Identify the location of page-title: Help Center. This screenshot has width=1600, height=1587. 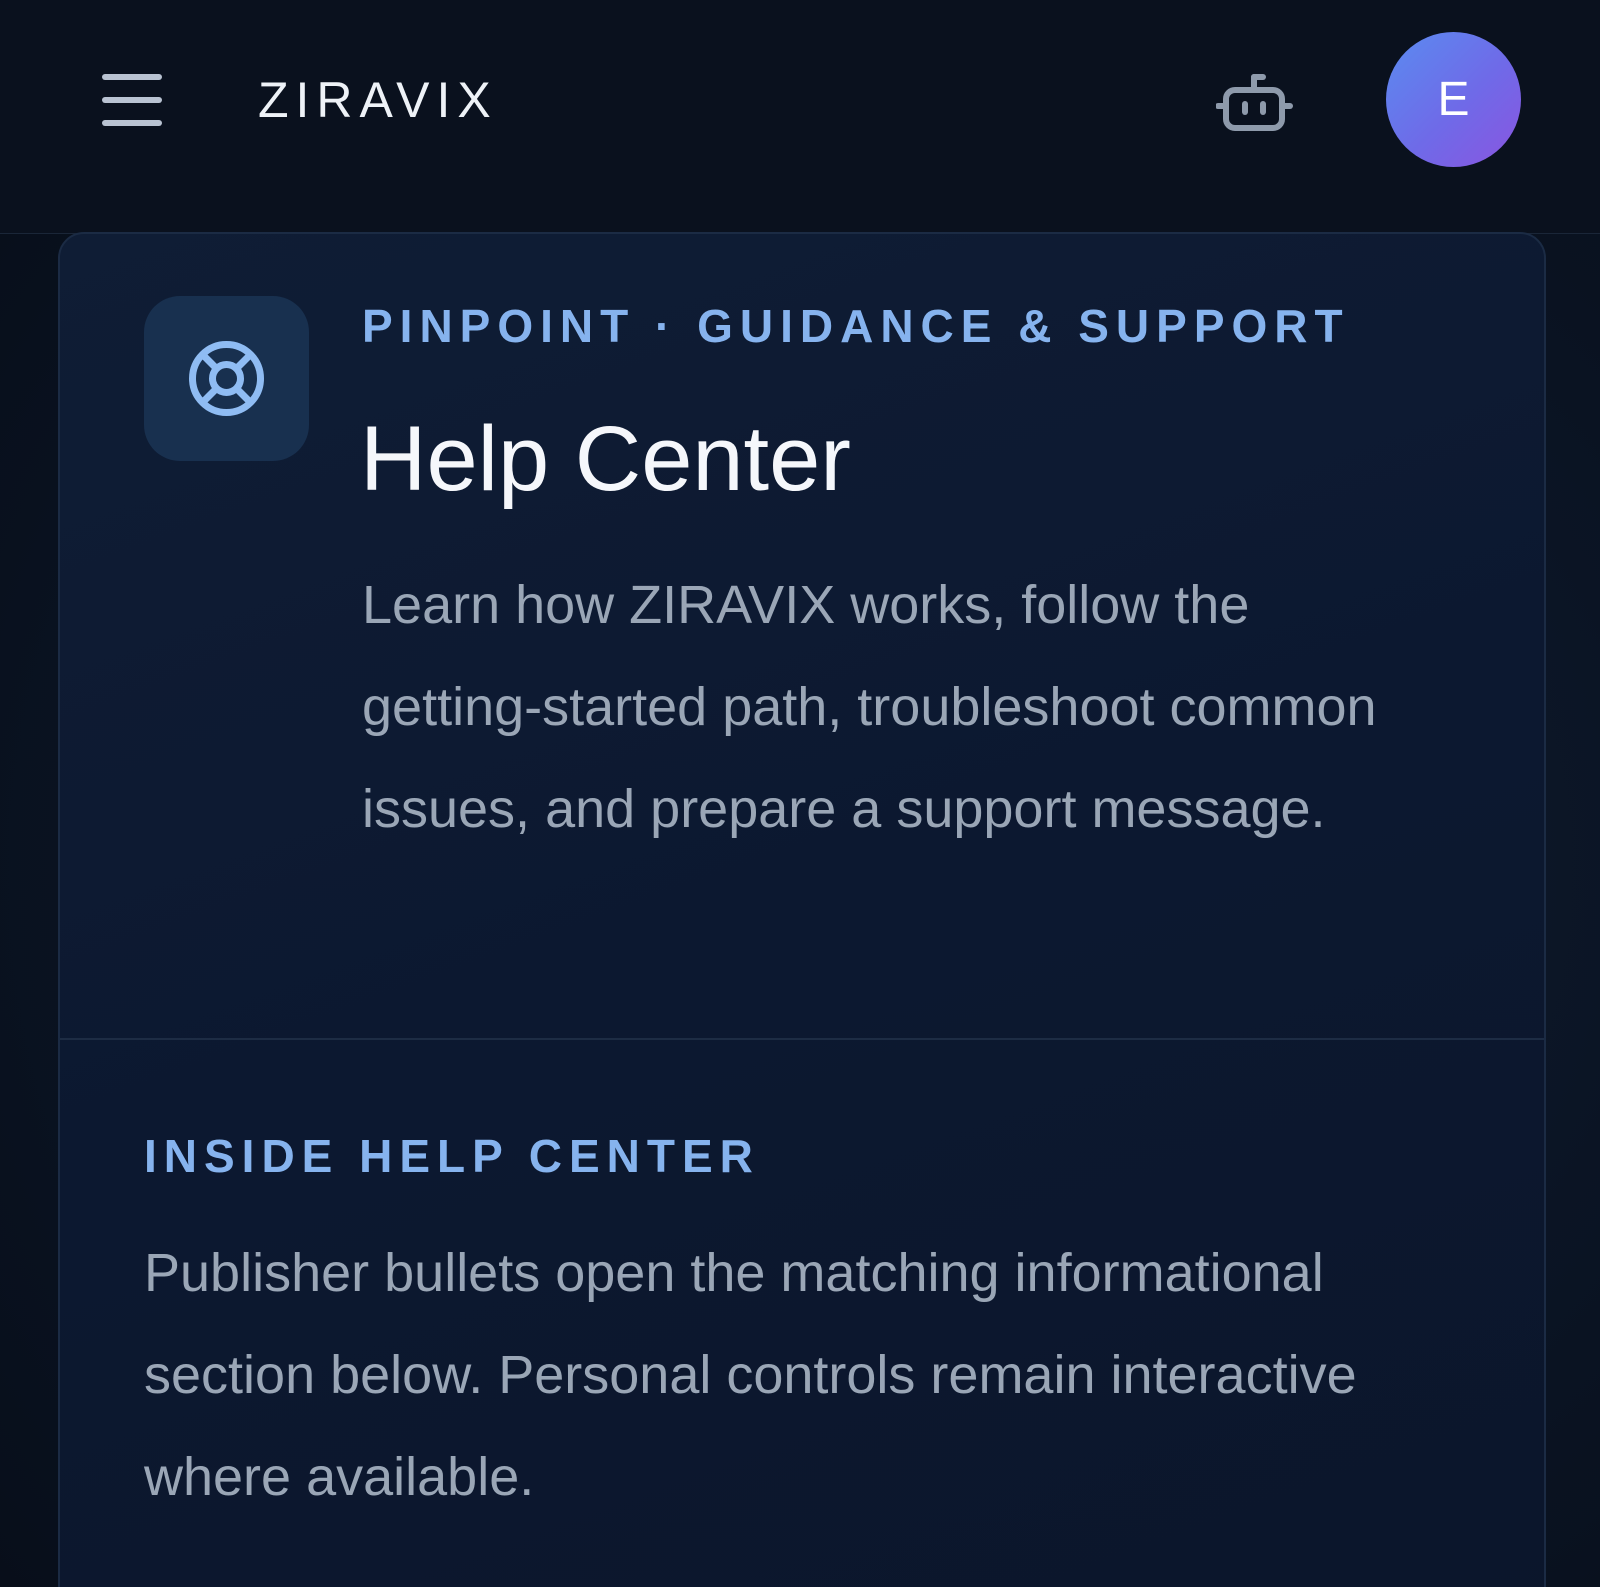
(605, 459).